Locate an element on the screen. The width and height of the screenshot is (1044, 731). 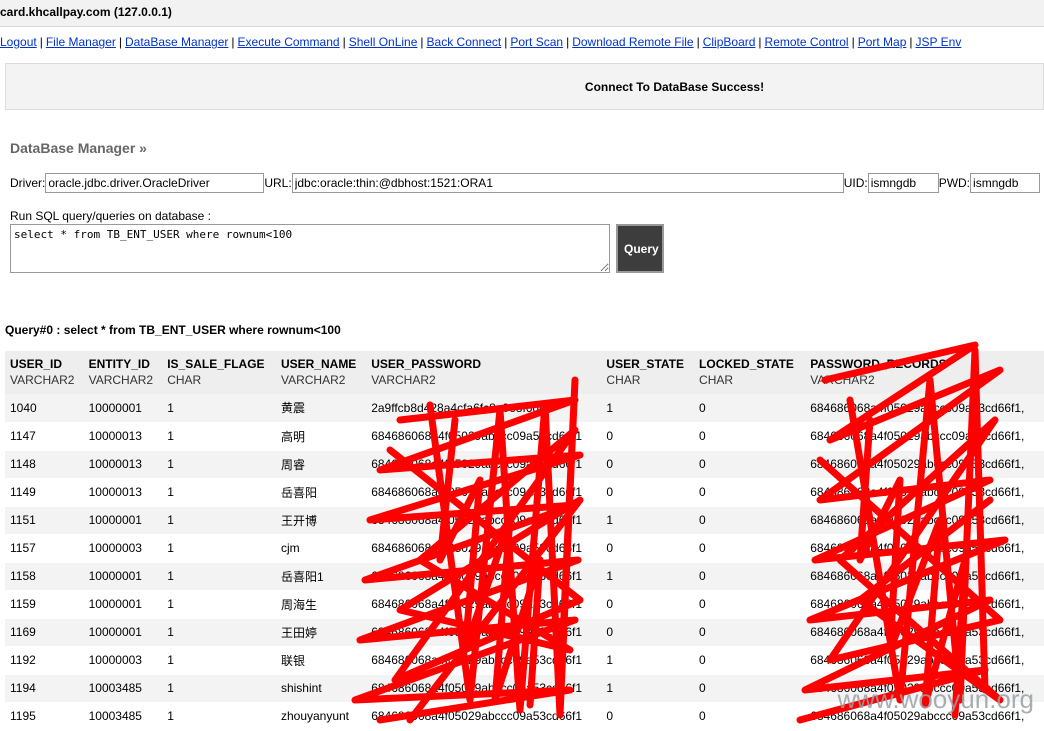
nav-link-shell-online: Shell OnLine is located at coordinates (383, 42).